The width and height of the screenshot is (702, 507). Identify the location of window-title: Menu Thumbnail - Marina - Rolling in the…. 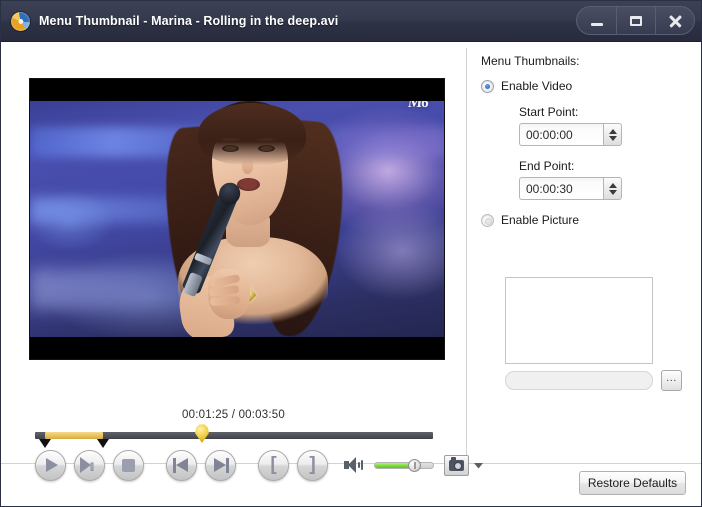
(189, 21).